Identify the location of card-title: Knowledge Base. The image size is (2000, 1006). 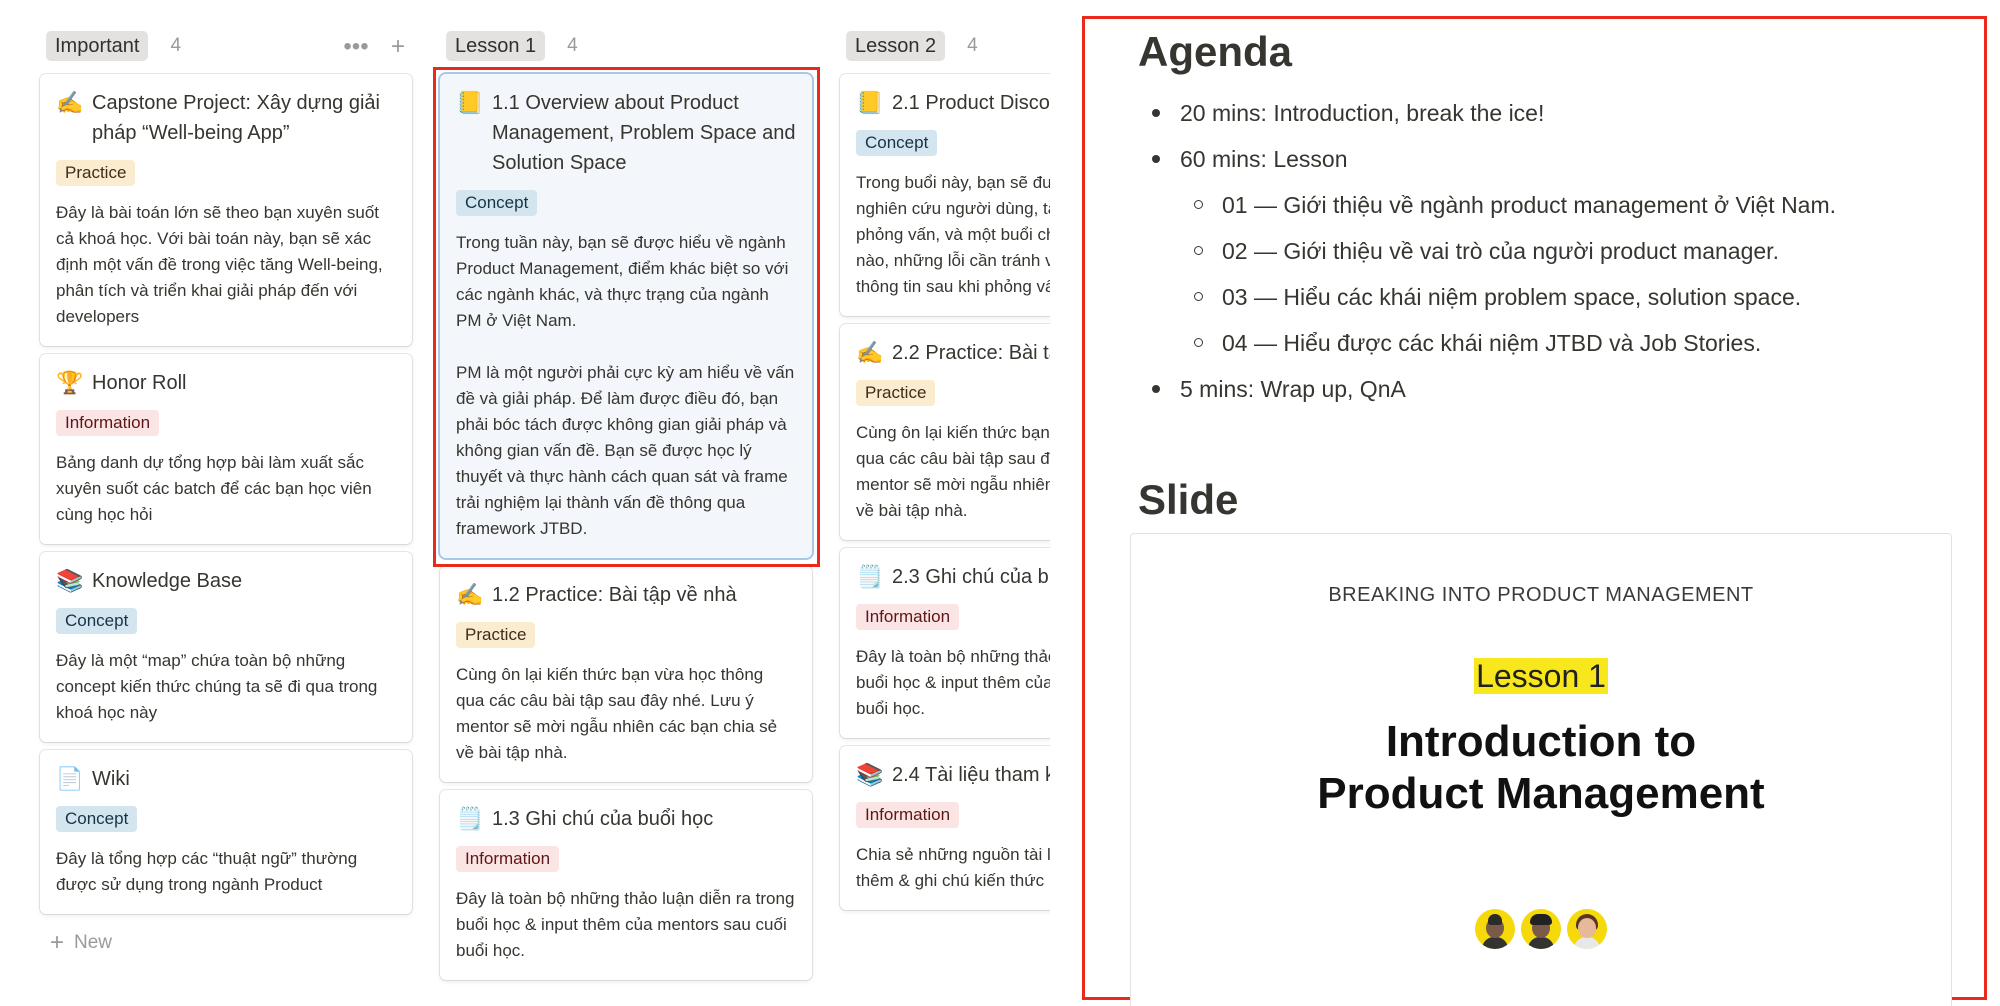
(167, 581).